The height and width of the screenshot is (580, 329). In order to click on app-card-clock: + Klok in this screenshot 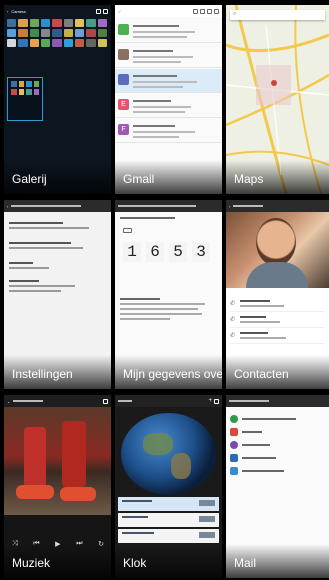, I will do `click(168, 486)`.